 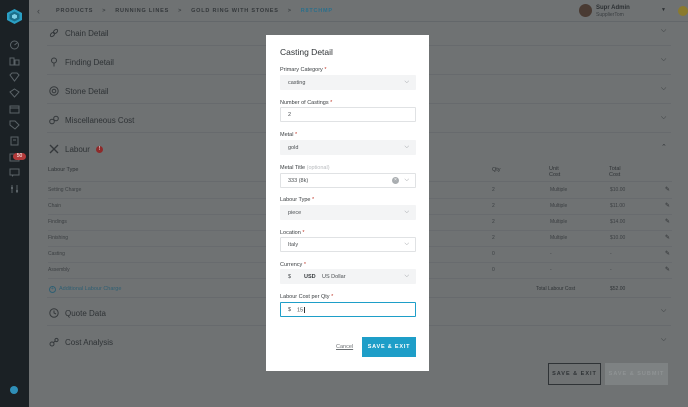 I want to click on sidebar: 50, so click(x=14, y=203).